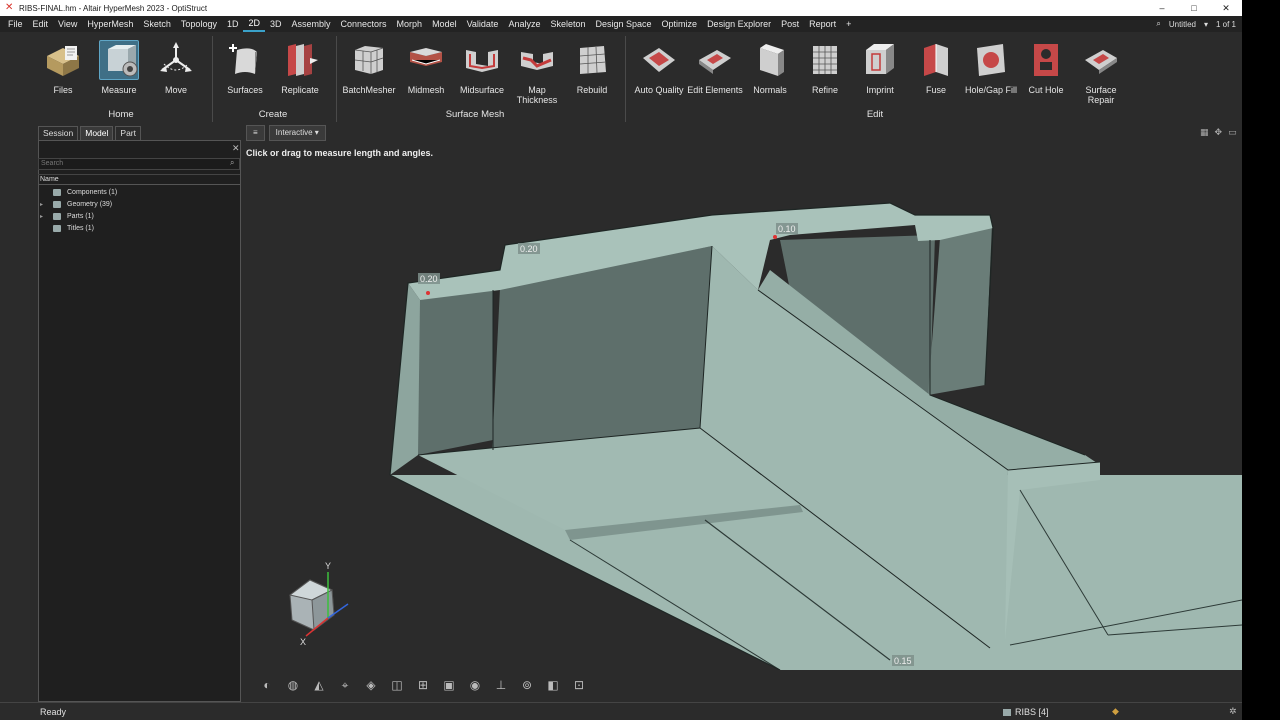  What do you see at coordinates (444, 24) in the screenshot?
I see `menu-model: Model` at bounding box center [444, 24].